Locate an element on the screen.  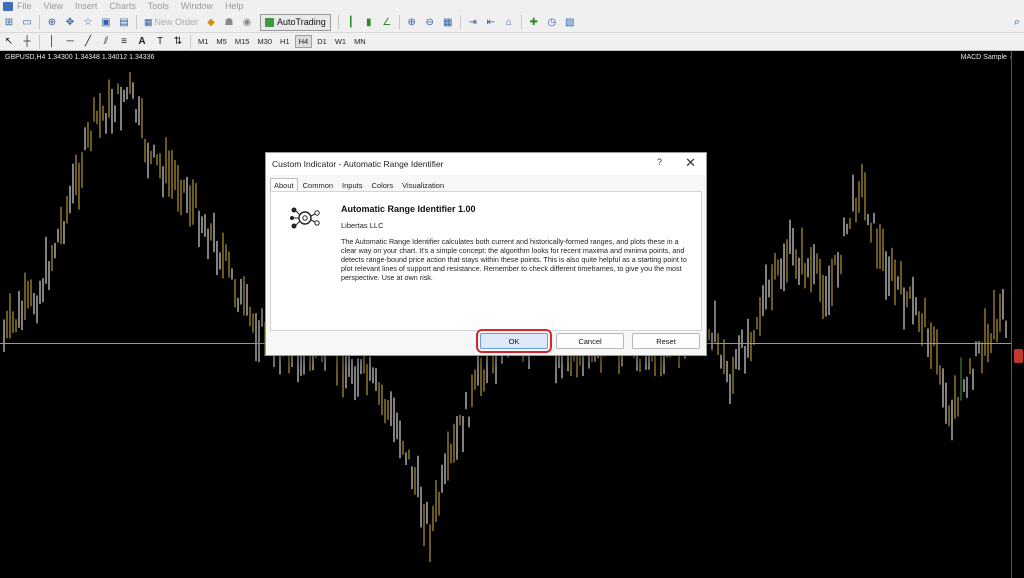
menu-help: Help is located at coordinates (234, 6).